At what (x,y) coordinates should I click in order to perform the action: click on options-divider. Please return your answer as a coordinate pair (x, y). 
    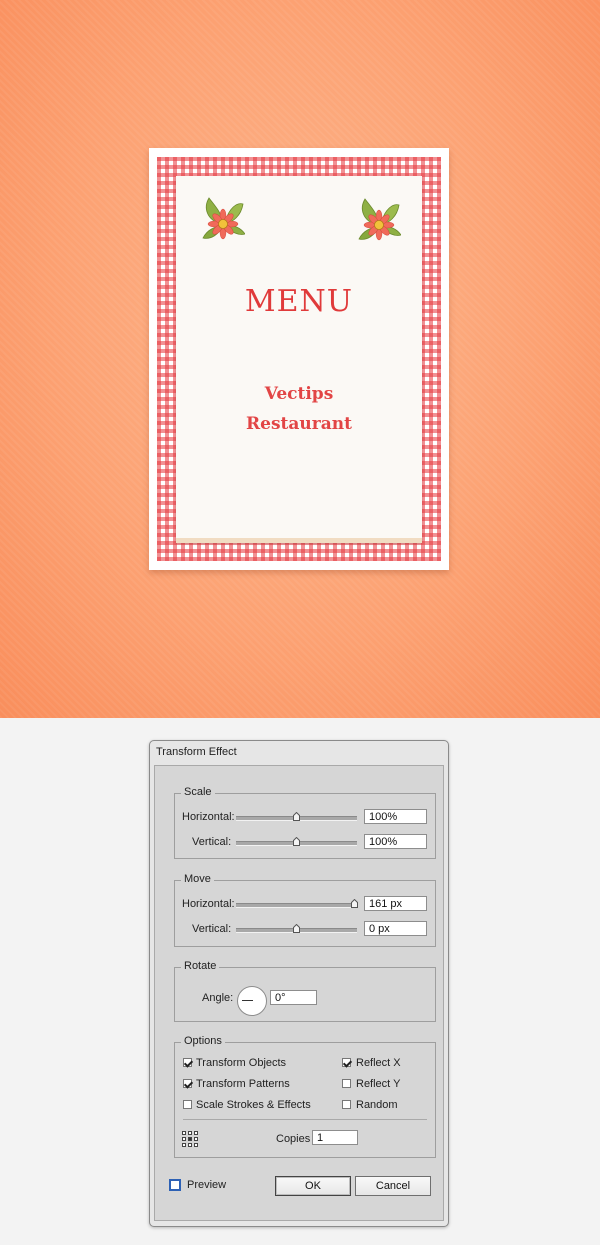
    Looking at the image, I should click on (305, 1119).